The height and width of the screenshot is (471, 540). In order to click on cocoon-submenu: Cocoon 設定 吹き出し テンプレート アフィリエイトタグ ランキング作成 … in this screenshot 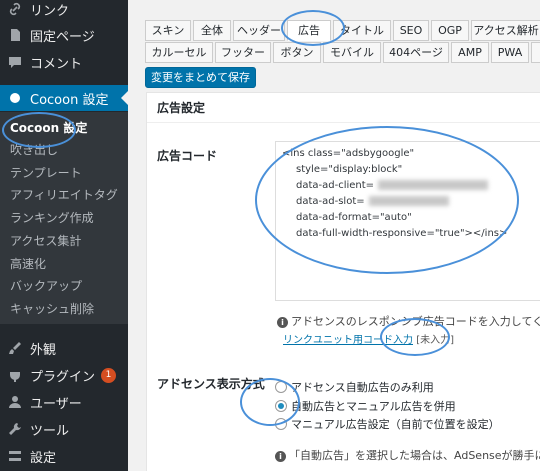, I will do `click(64, 218)`.